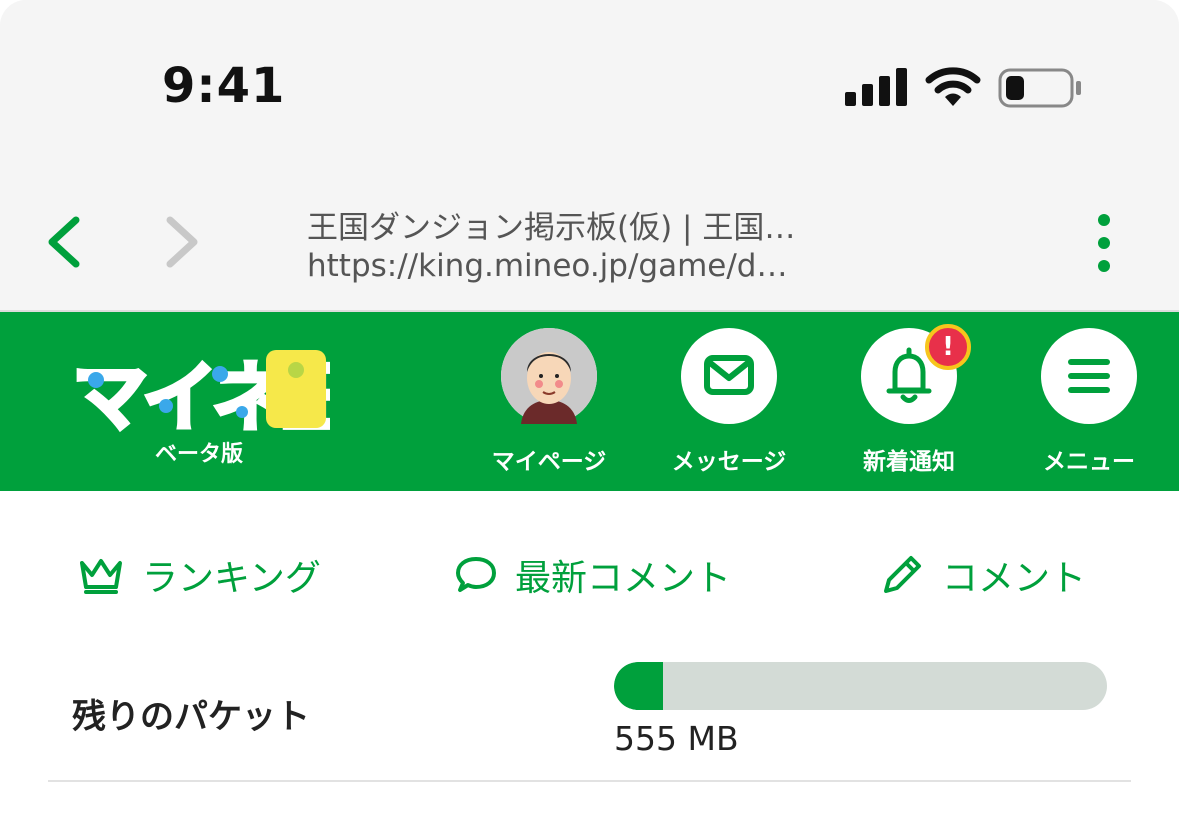  I want to click on tab-latest-comments-label: 最新コメント, so click(623, 578).